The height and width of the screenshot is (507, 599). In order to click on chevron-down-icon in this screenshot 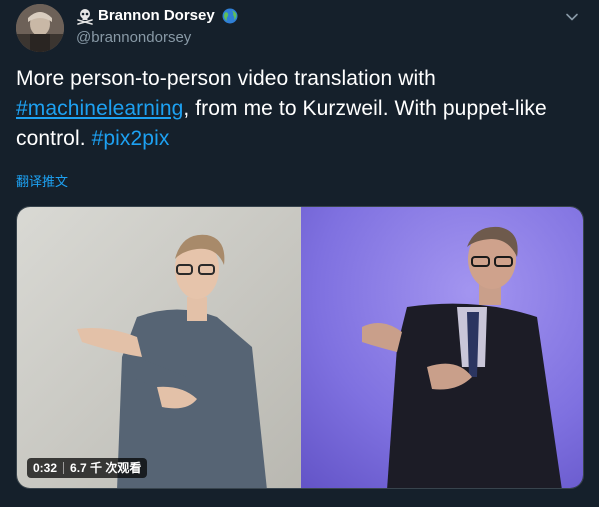, I will do `click(572, 17)`.